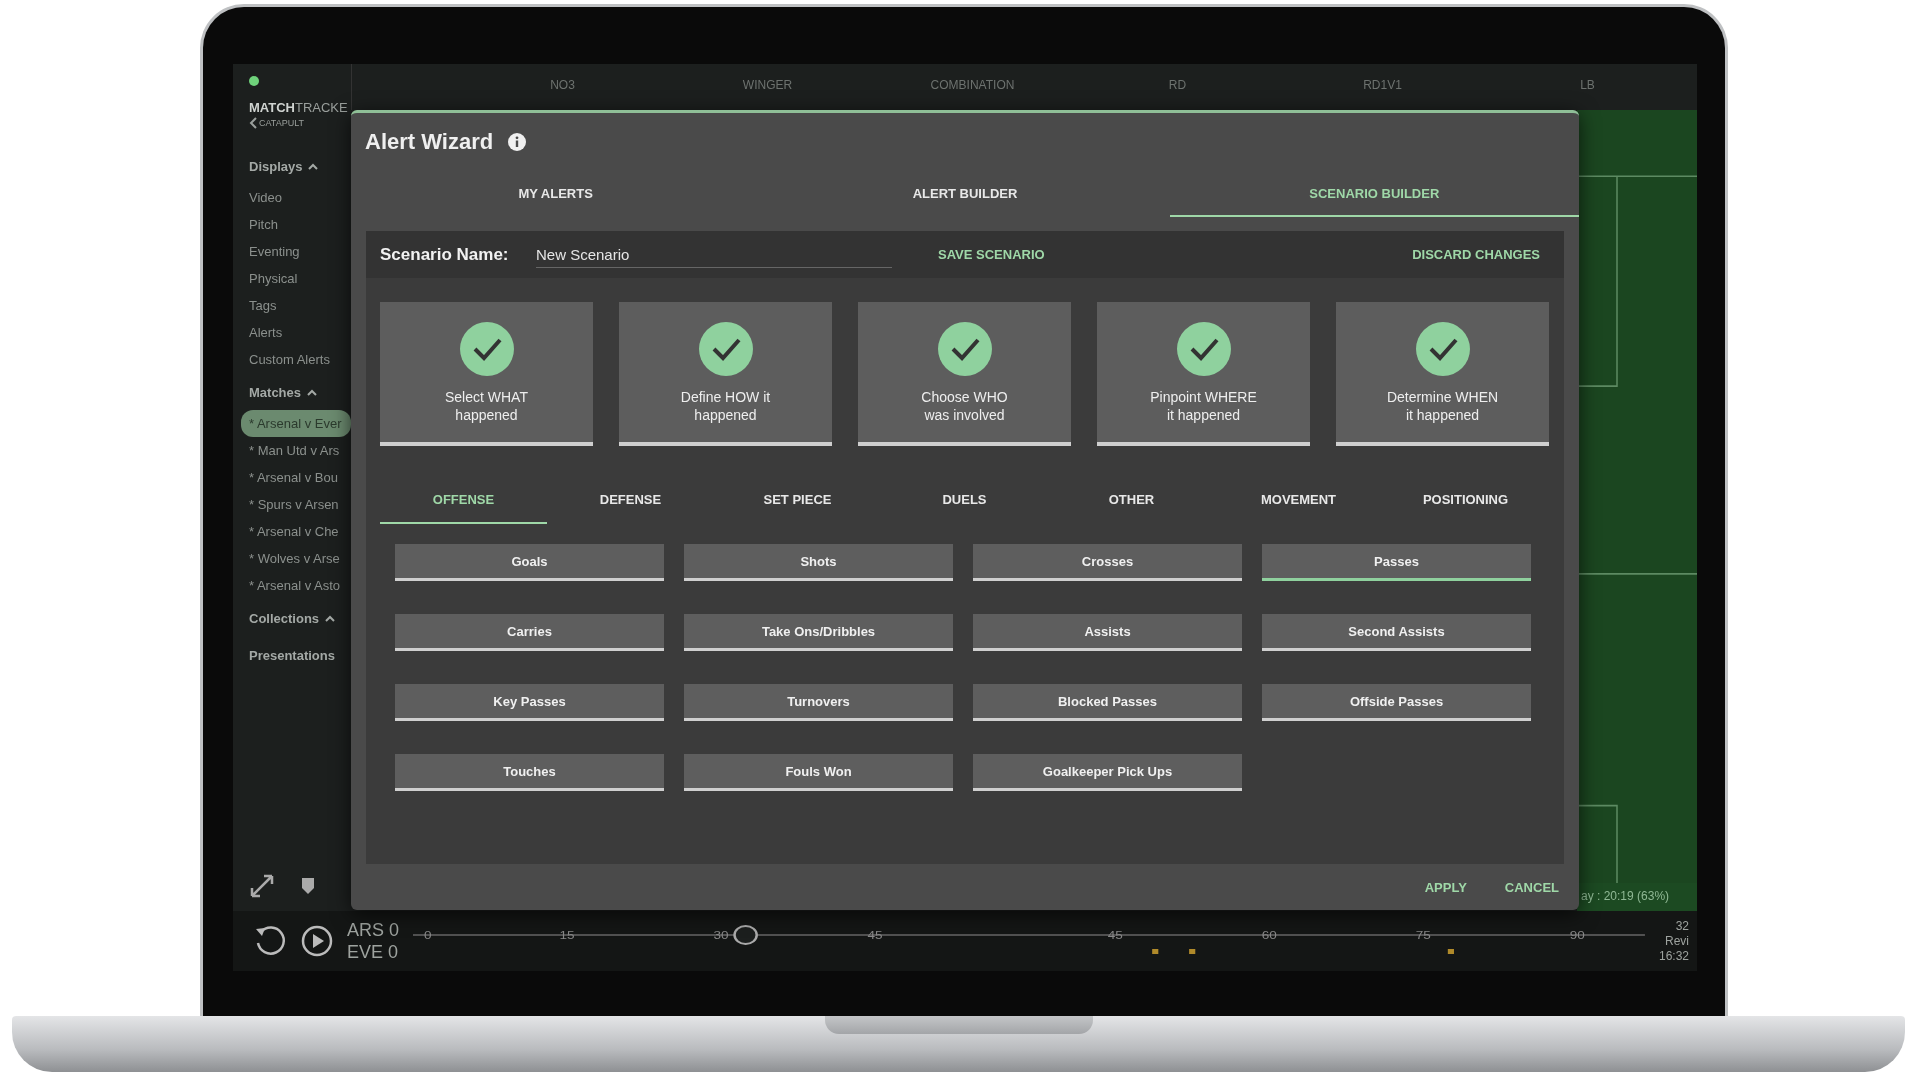 The width and height of the screenshot is (1920, 1080). What do you see at coordinates (1673, 956) in the screenshot?
I see `match-info: 16:32` at bounding box center [1673, 956].